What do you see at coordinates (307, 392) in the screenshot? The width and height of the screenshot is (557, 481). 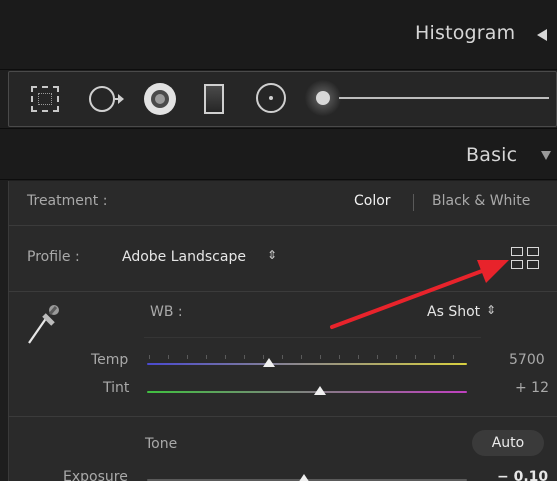 I see `tint-slider-track` at bounding box center [307, 392].